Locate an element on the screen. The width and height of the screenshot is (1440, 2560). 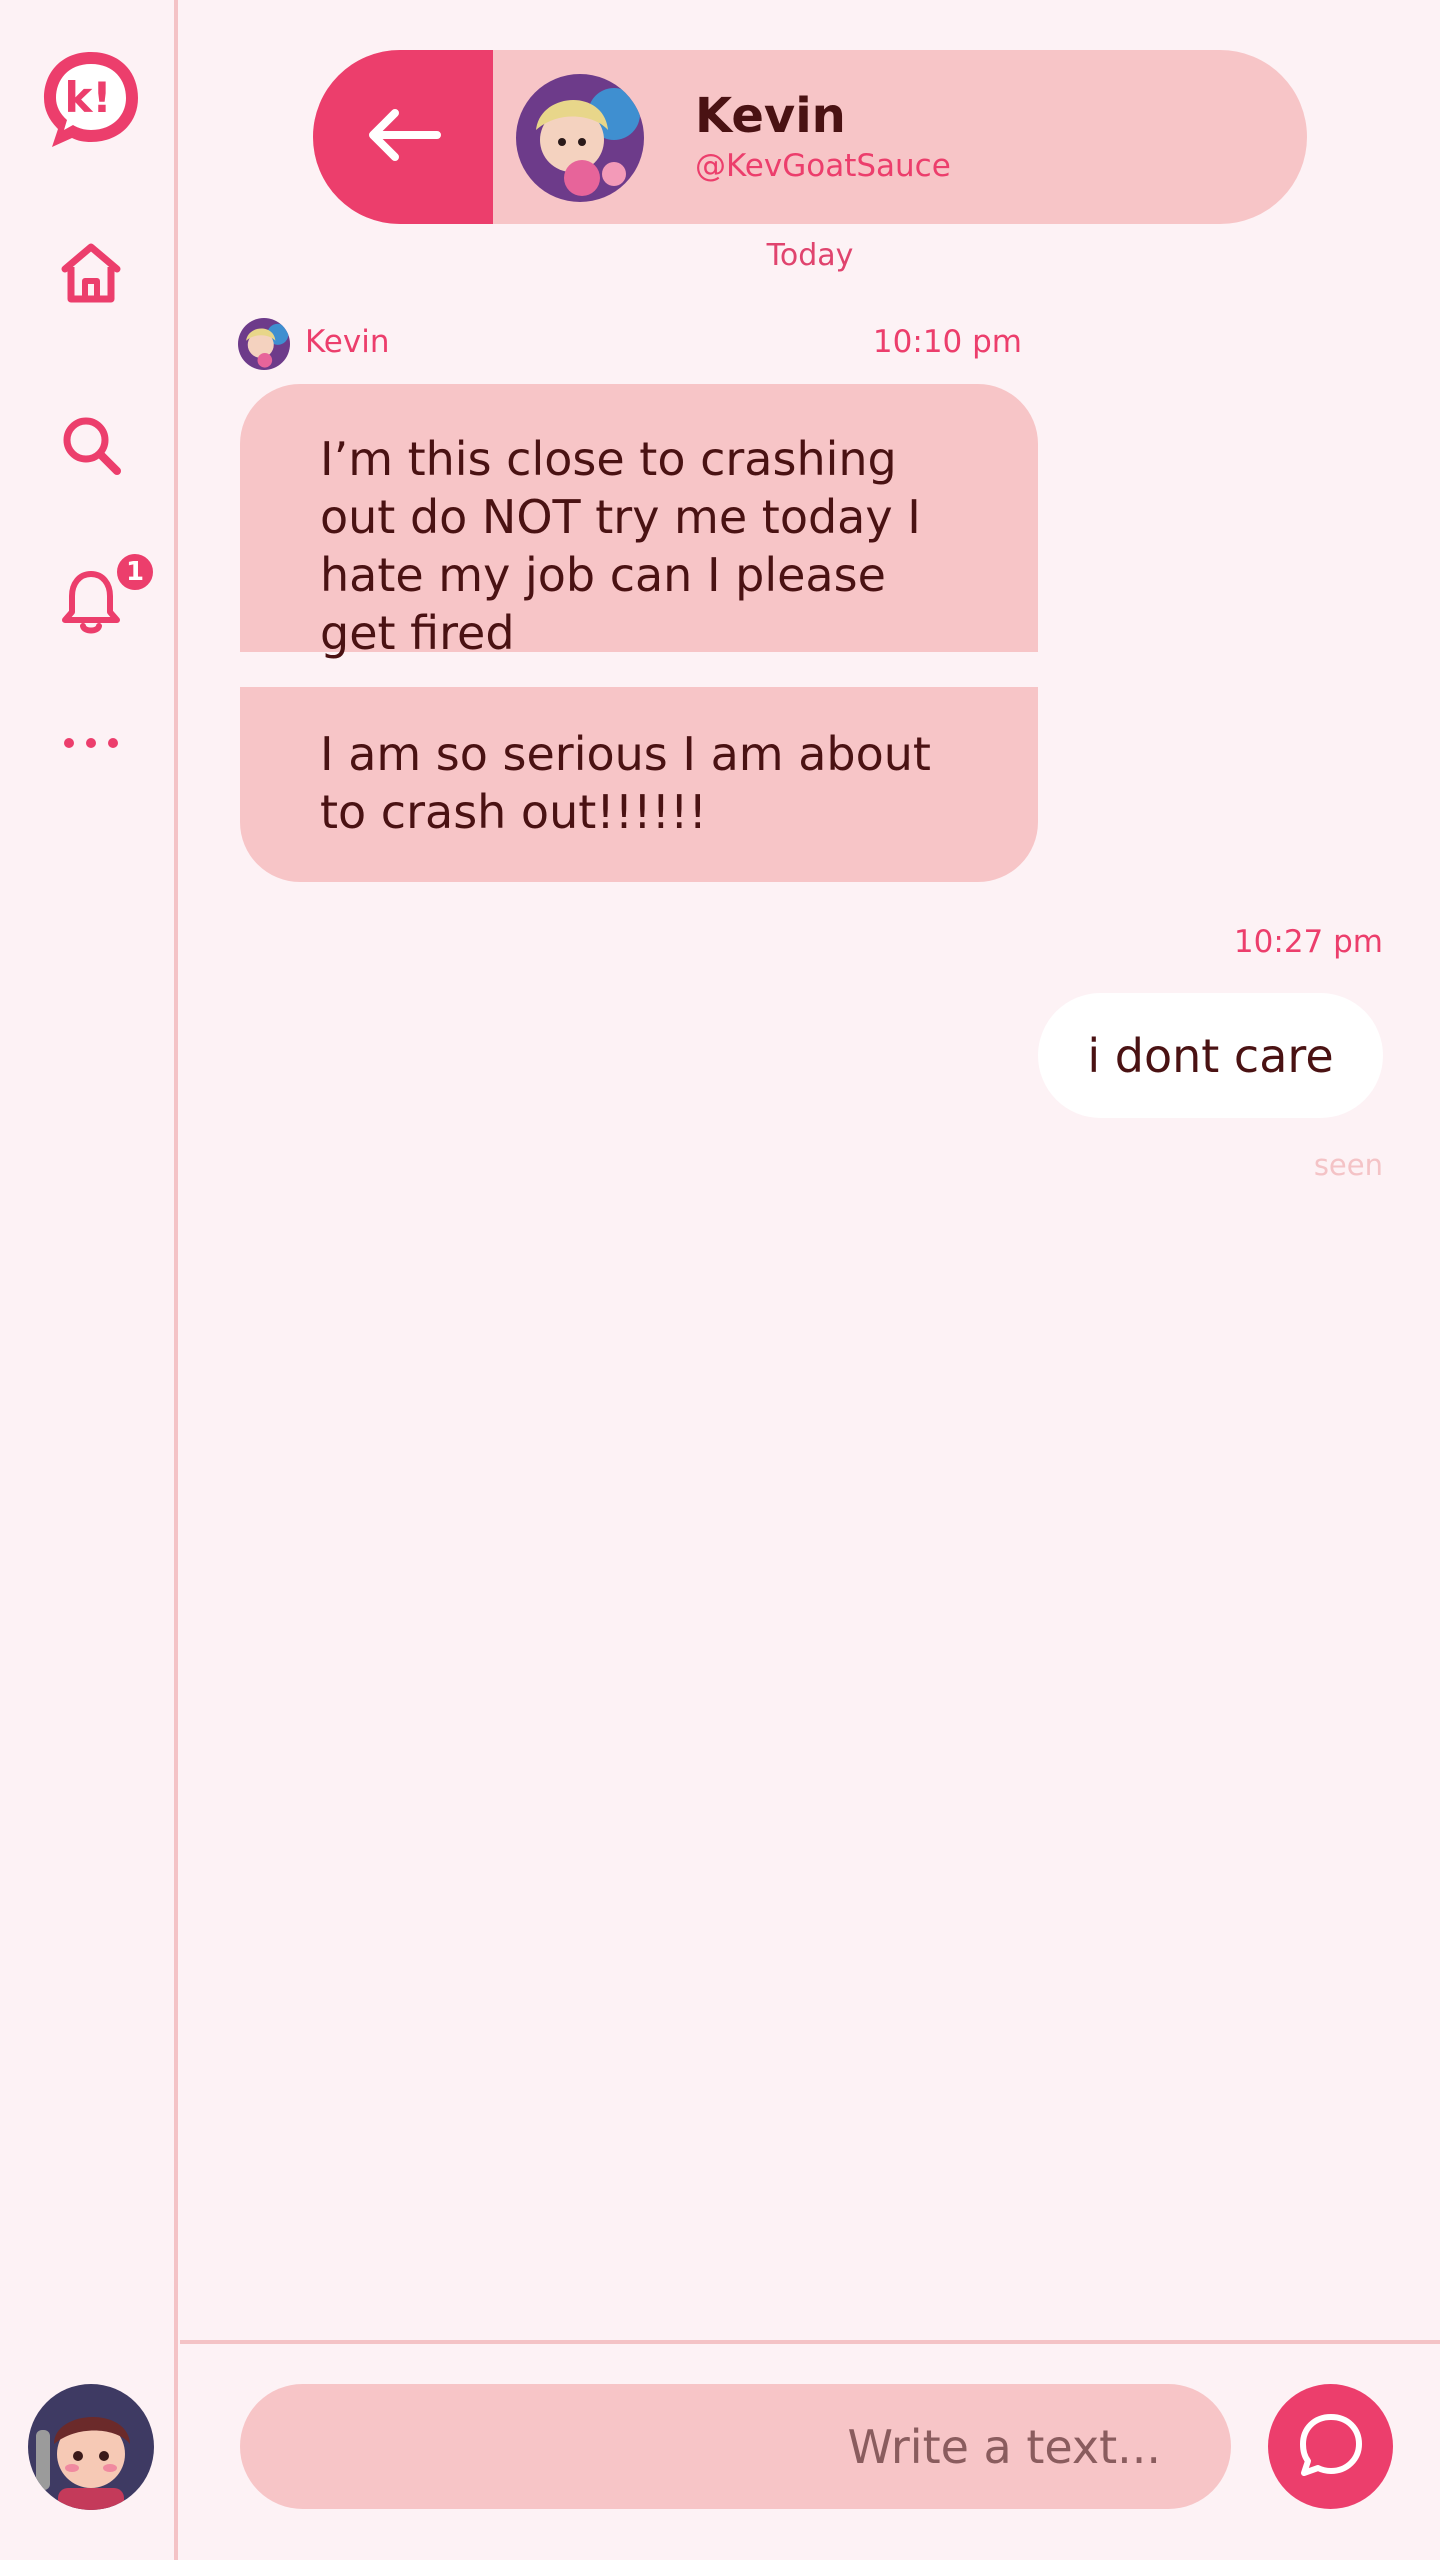
search-icon is located at coordinates (91, 447).